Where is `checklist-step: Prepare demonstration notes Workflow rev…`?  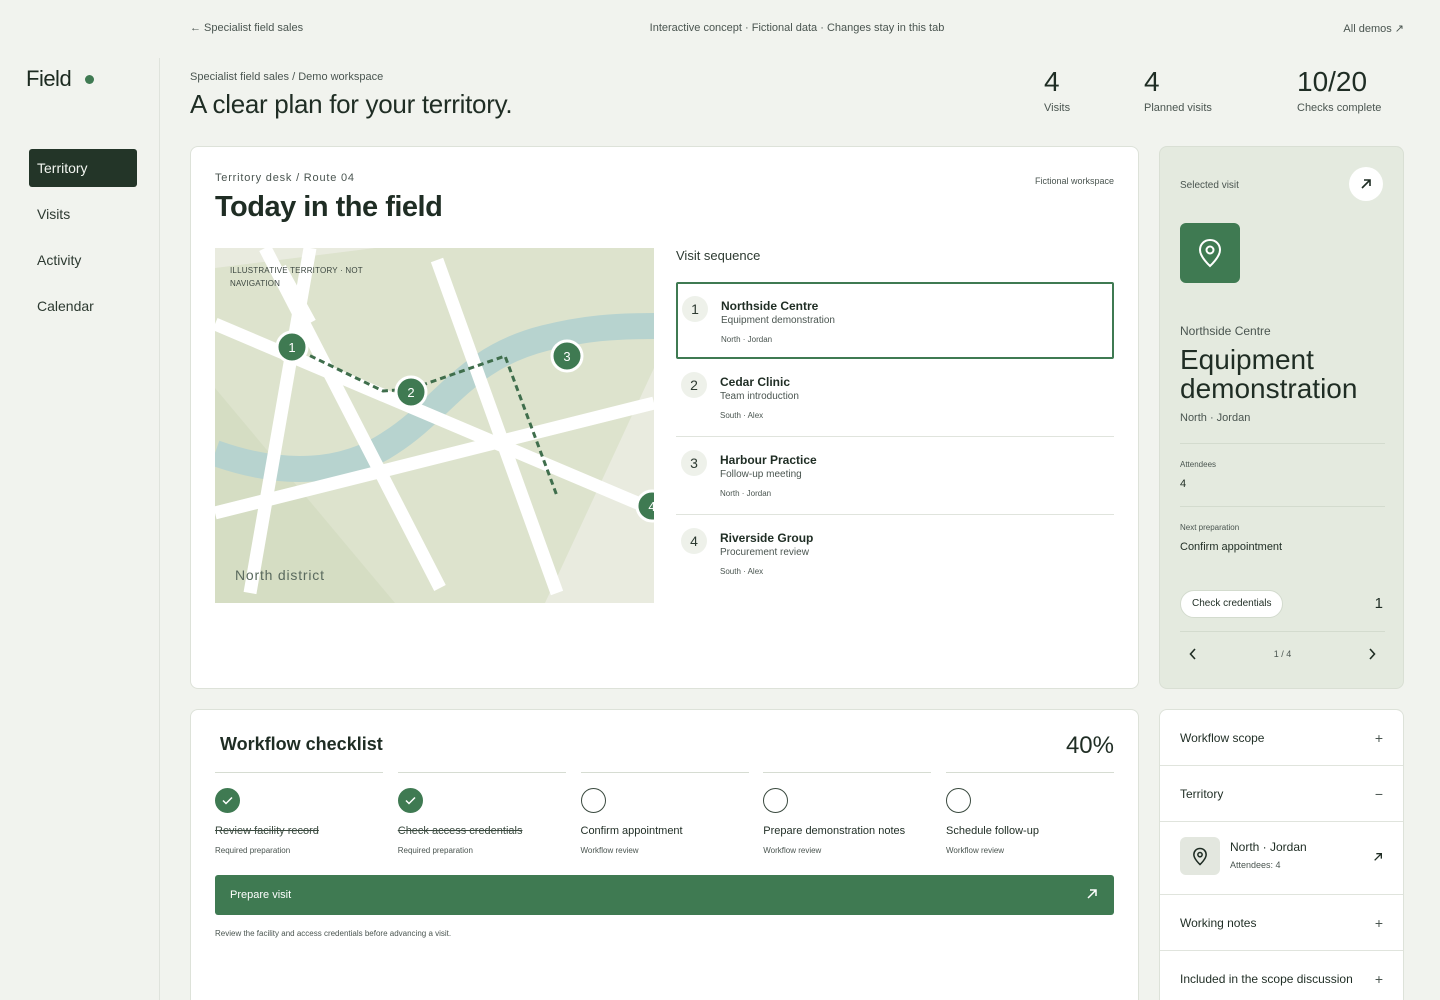 checklist-step: Prepare demonstration notes Workflow rev… is located at coordinates (847, 816).